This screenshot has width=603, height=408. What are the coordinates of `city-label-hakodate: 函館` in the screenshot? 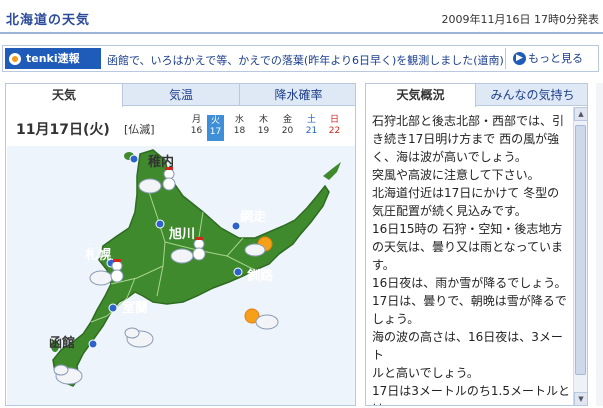 It's located at (62, 343).